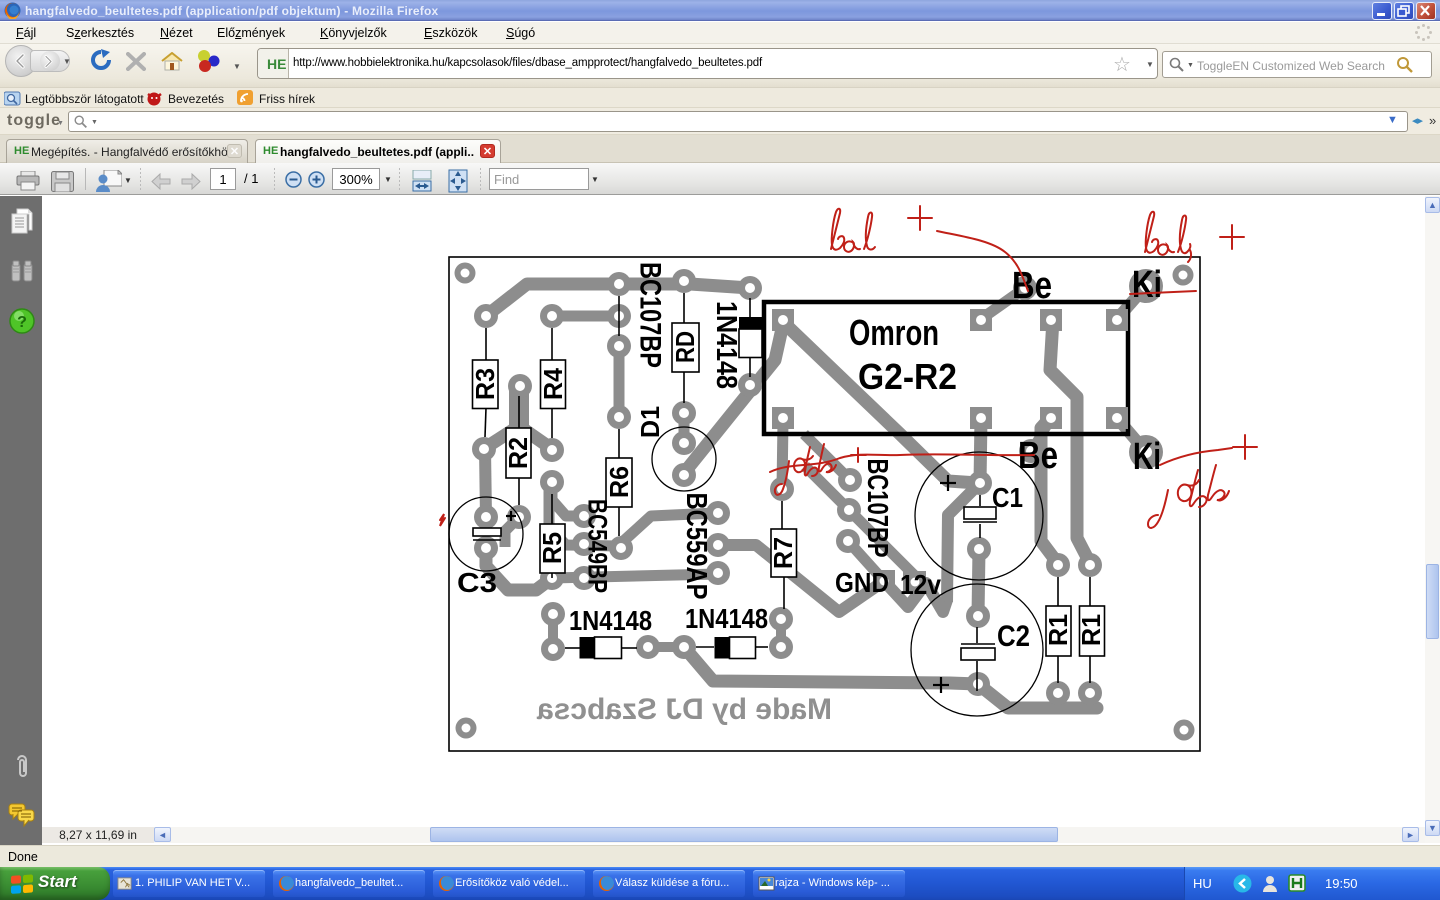 The height and width of the screenshot is (900, 1440). Describe the element at coordinates (619, 482) in the screenshot. I see `svg-text: R6` at that location.